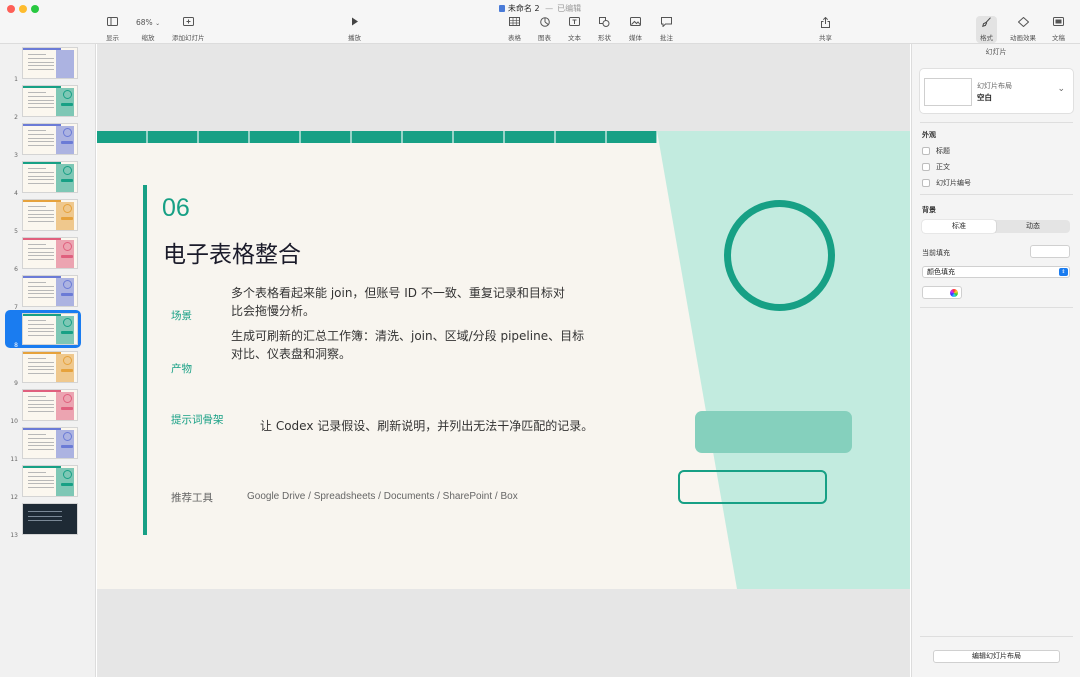 Image resolution: width=1080 pixels, height=677 pixels. What do you see at coordinates (986, 29) in the screenshot?
I see `format-button: 格式` at bounding box center [986, 29].